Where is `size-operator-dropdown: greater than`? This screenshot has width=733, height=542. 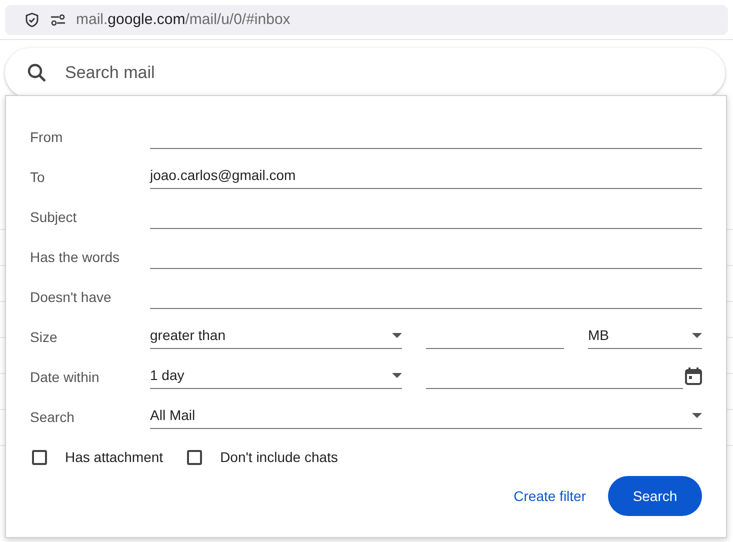
size-operator-dropdown: greater than is located at coordinates (276, 336).